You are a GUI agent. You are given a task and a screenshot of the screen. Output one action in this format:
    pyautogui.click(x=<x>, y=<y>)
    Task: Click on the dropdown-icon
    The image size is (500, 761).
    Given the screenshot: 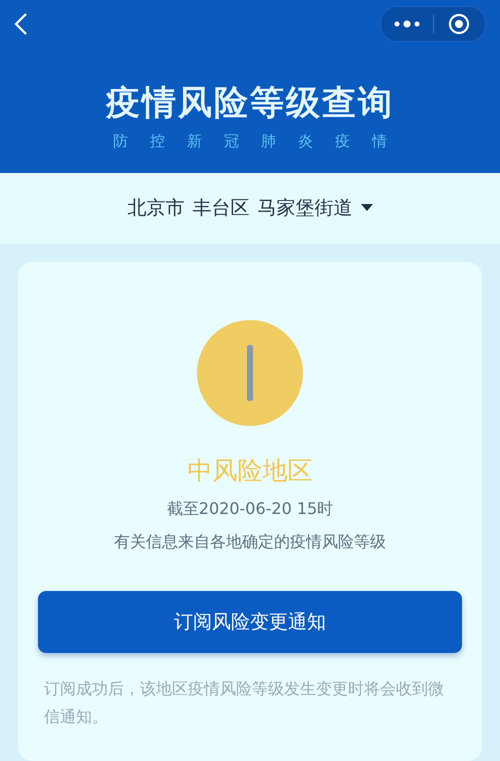 What is the action you would take?
    pyautogui.click(x=366, y=208)
    